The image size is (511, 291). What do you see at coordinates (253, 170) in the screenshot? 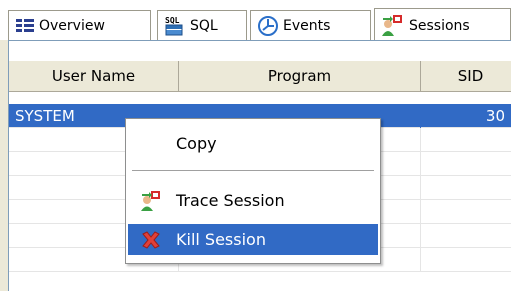
I see `menu-separator` at bounding box center [253, 170].